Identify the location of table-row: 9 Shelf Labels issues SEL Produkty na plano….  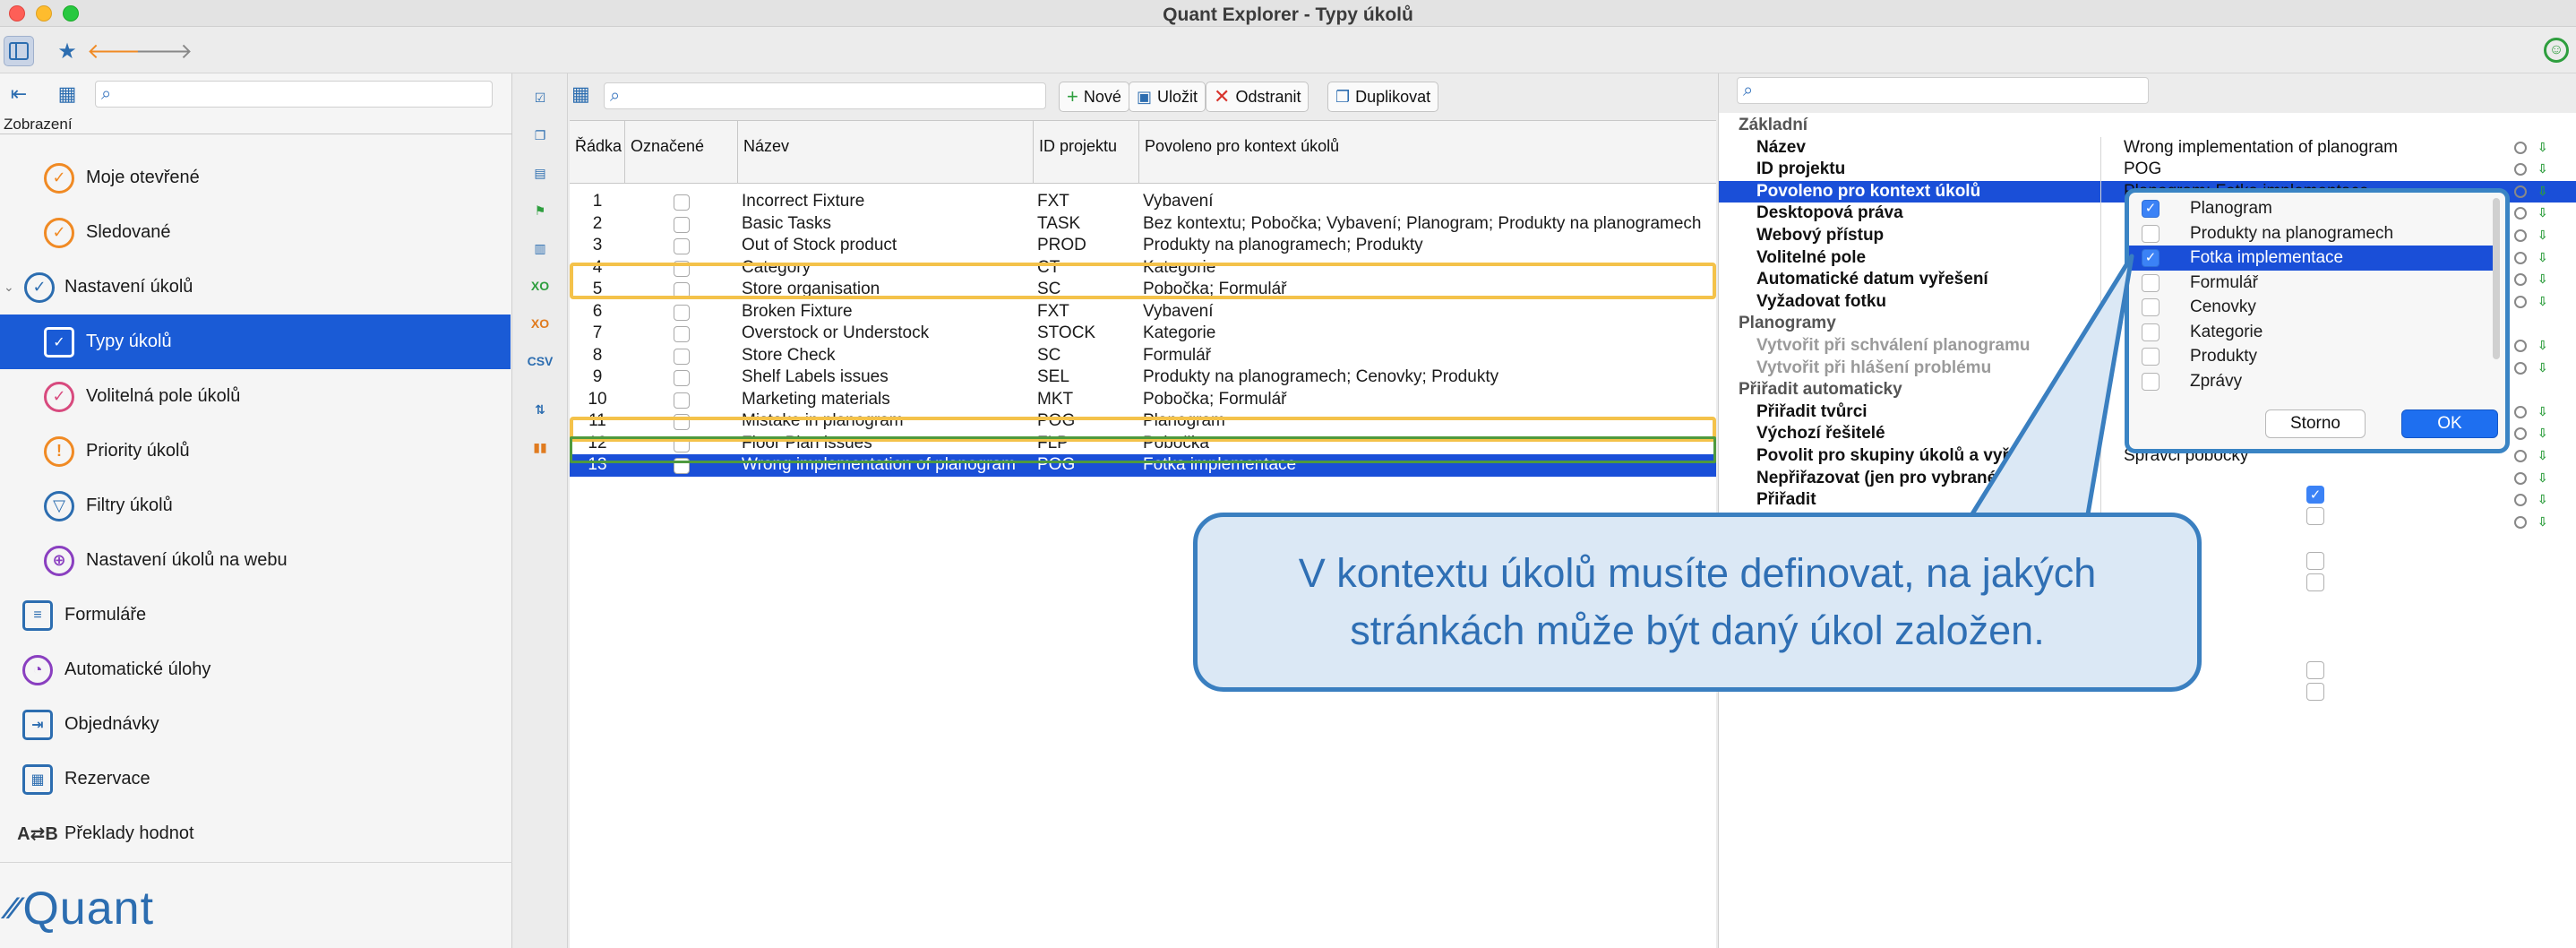
(1143, 377).